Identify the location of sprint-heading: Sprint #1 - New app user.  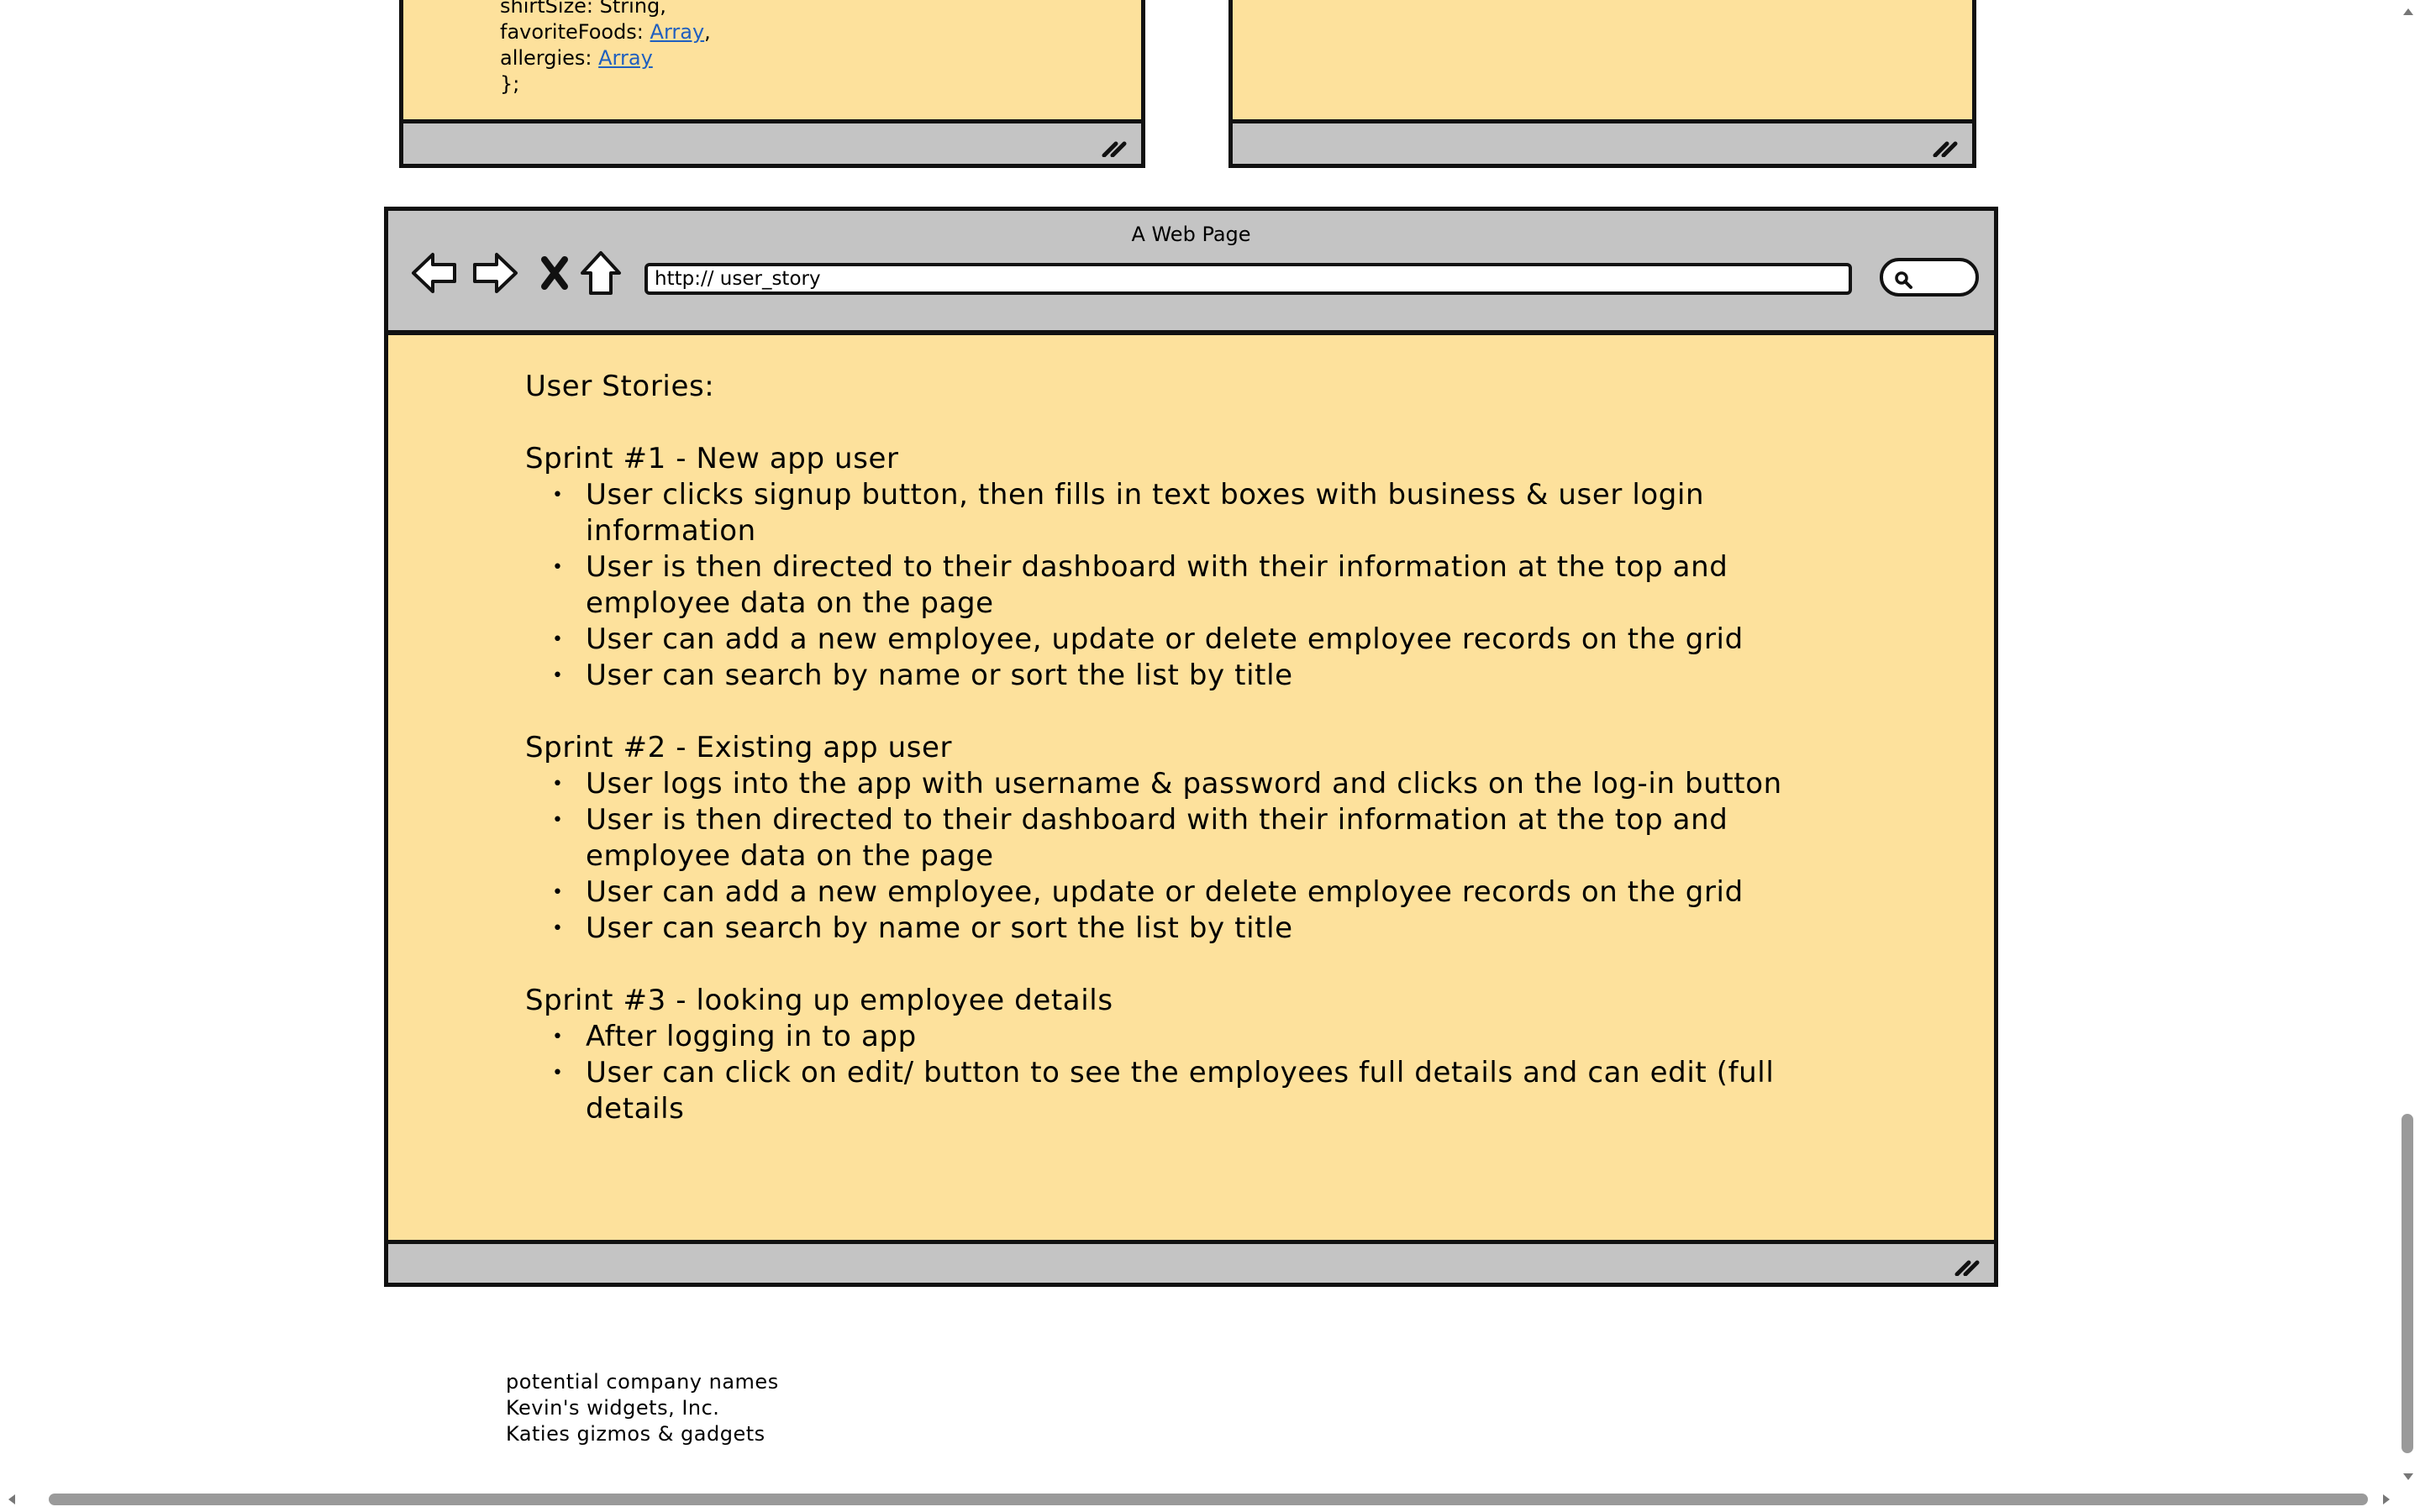
(712, 458).